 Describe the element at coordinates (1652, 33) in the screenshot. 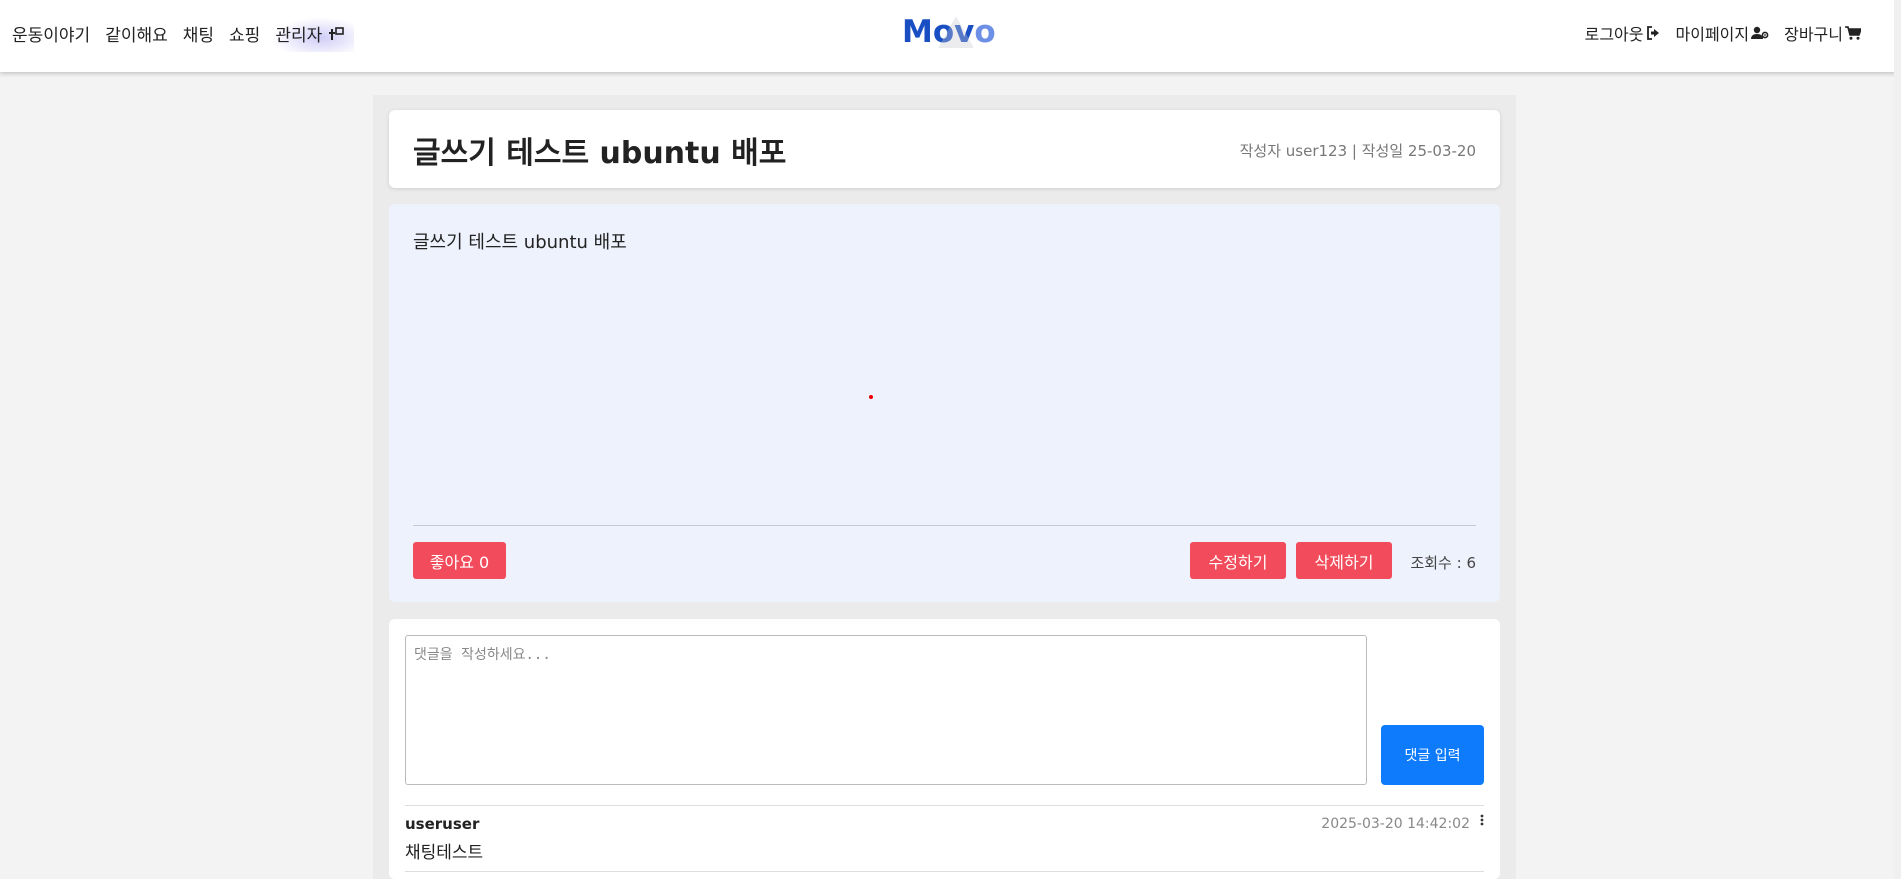

I see `logout-icon` at that location.